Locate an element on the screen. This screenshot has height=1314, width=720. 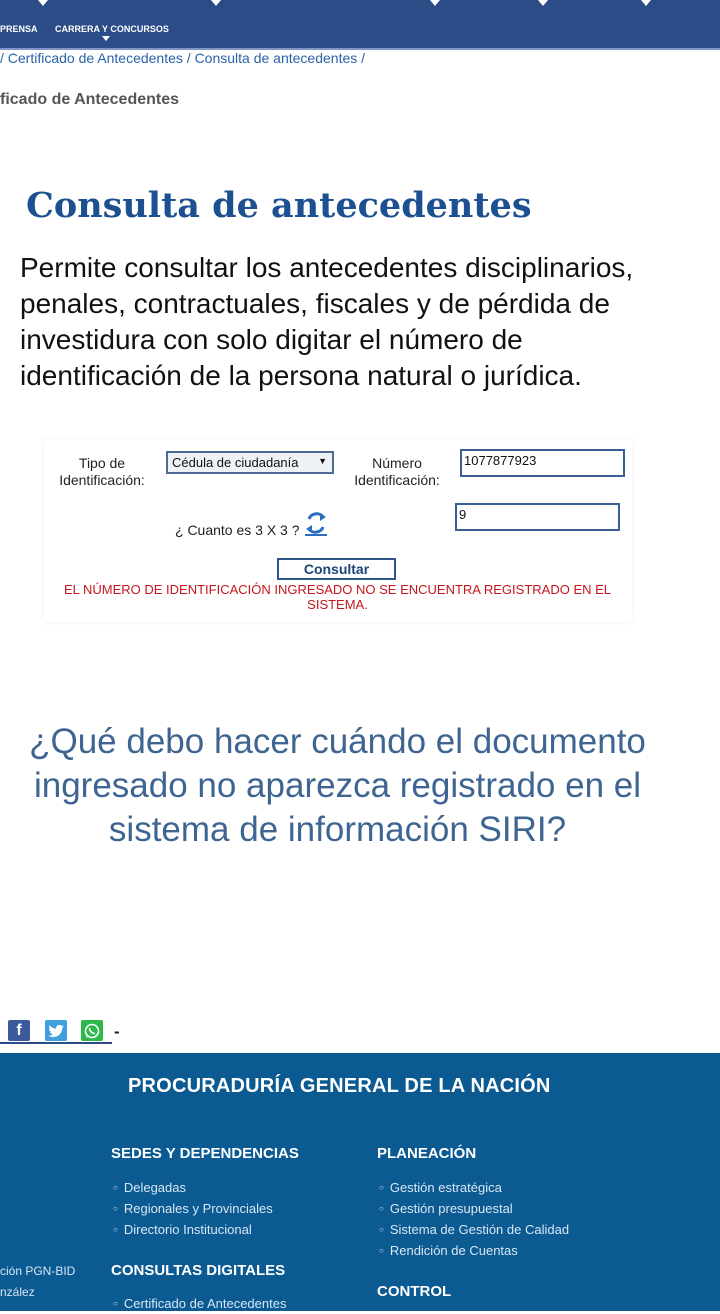
footer-org-name: PROCURADURÍA GENERAL DE LA NACIÓN is located at coordinates (339, 1086).